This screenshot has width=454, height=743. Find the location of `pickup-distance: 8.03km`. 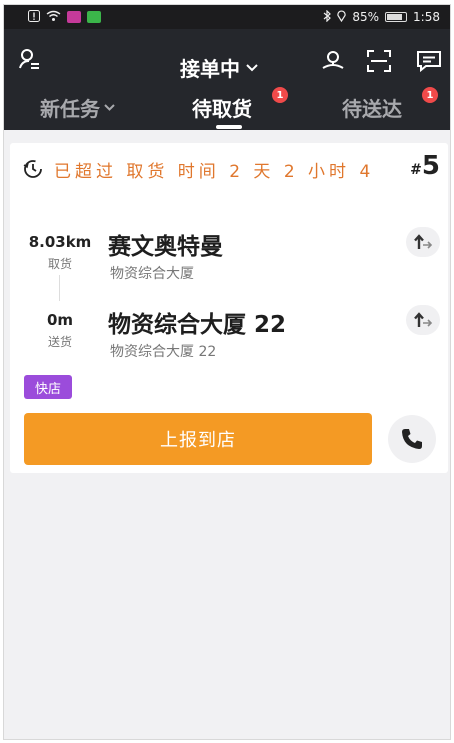

pickup-distance: 8.03km is located at coordinates (60, 242).